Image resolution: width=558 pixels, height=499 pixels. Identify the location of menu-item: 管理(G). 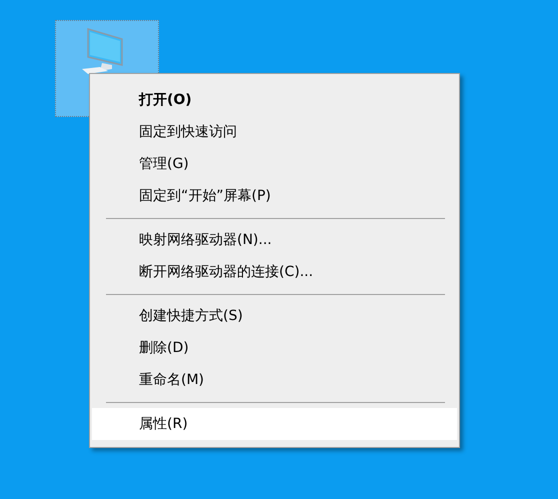
(274, 164).